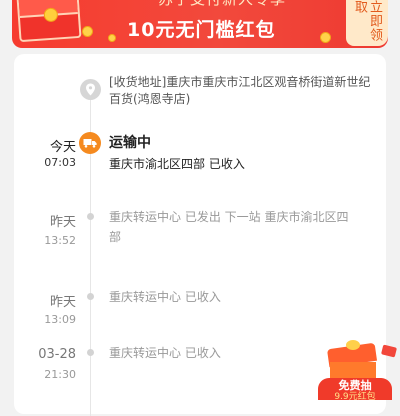  Describe the element at coordinates (229, 227) in the screenshot. I see `event-text: 重庆转运中心 已发出 下一站 重庆市渝北区四部` at that location.